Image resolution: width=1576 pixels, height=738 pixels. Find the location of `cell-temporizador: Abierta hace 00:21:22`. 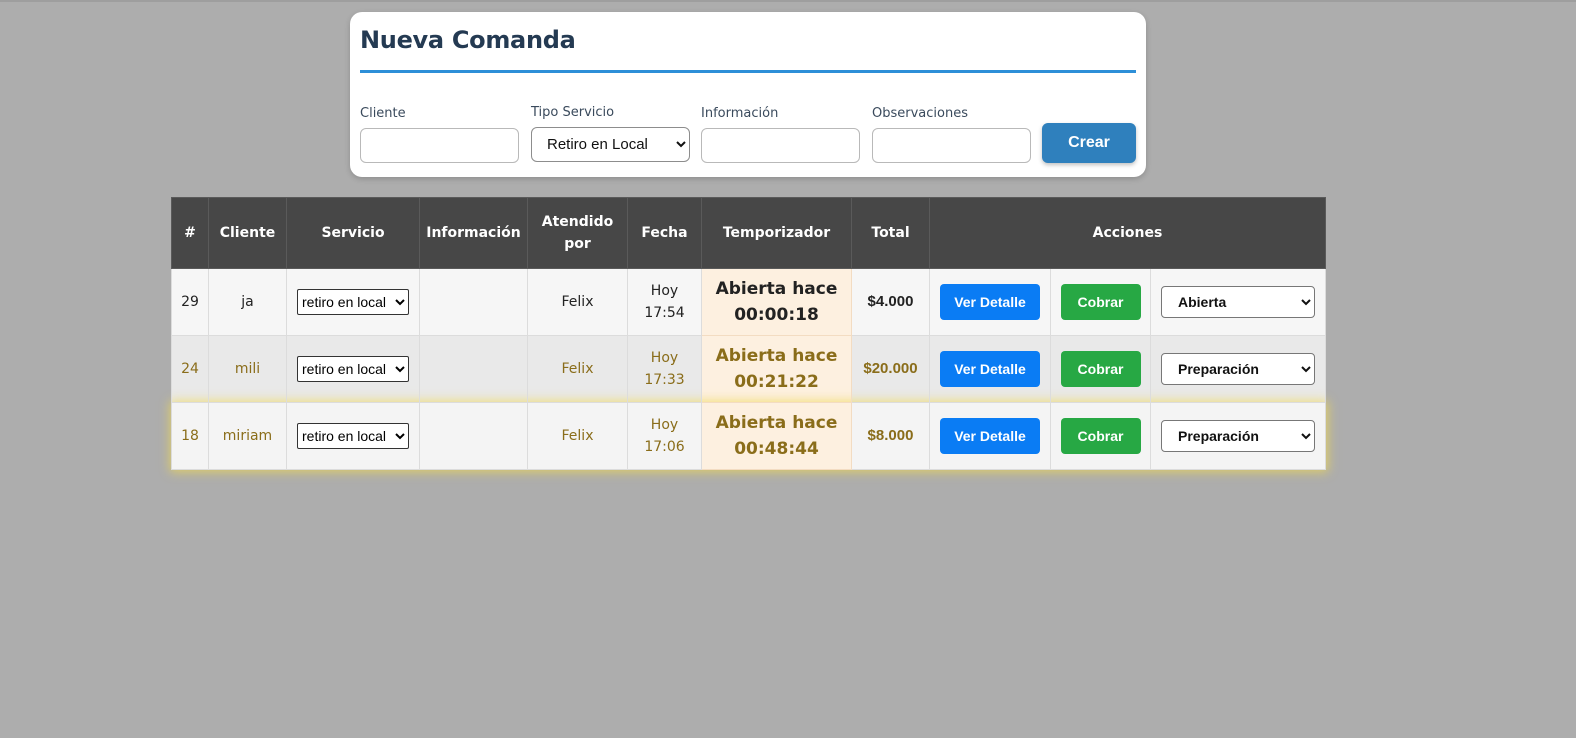

cell-temporizador: Abierta hace 00:21:22 is located at coordinates (776, 369).